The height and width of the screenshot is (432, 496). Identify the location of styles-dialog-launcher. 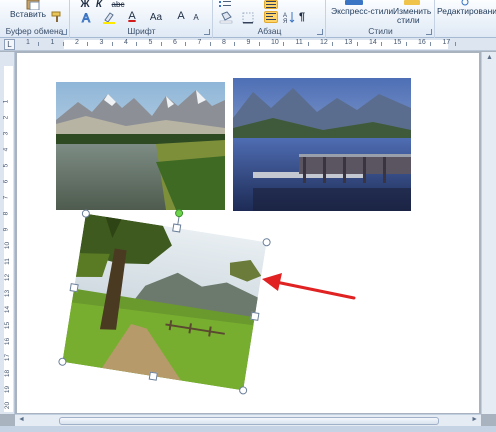
(429, 32).